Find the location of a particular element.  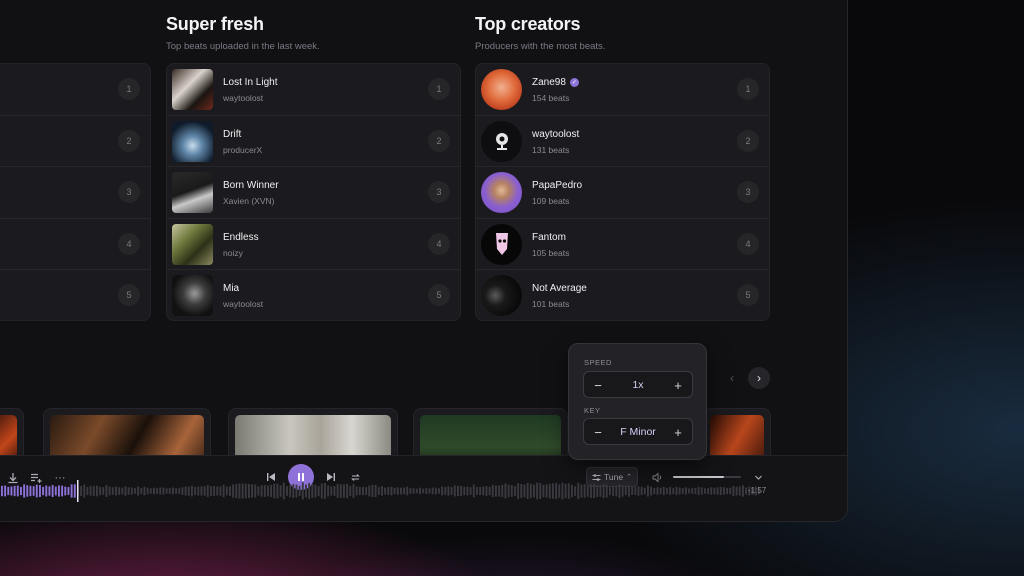

list-item: 4 is located at coordinates (75, 245).